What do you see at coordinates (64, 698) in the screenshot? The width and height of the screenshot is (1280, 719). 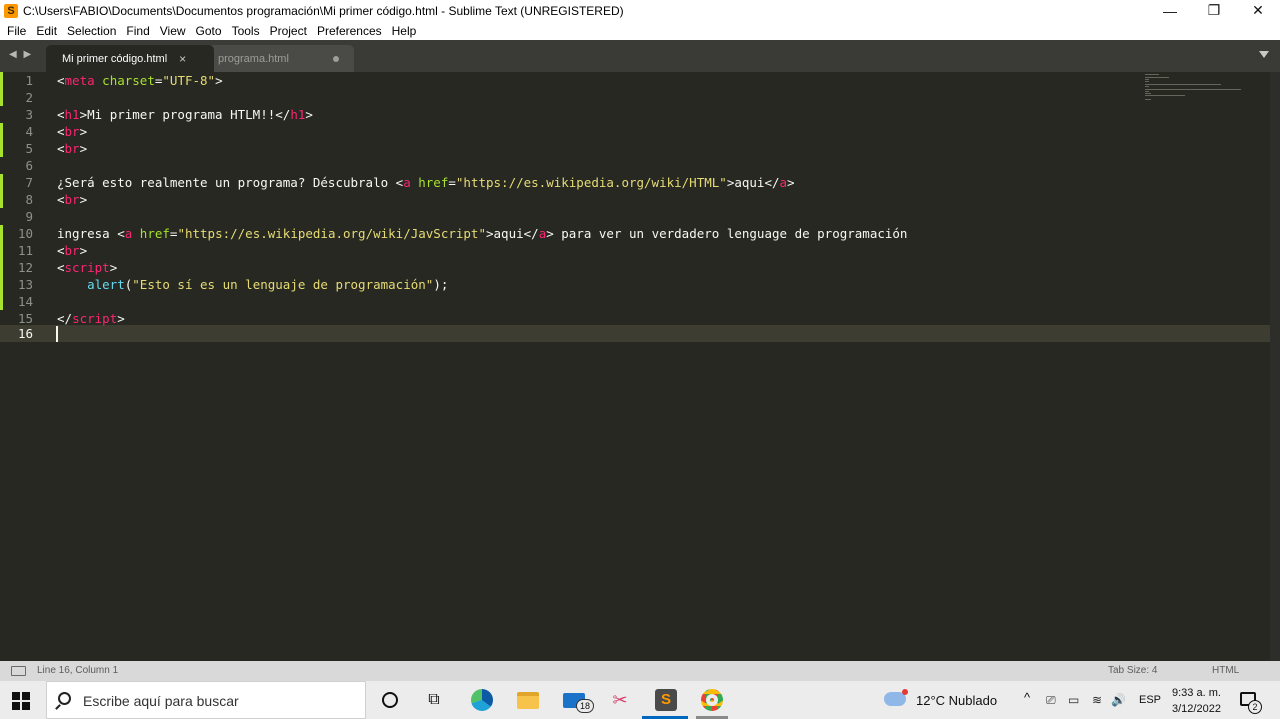 I see `search-icon` at bounding box center [64, 698].